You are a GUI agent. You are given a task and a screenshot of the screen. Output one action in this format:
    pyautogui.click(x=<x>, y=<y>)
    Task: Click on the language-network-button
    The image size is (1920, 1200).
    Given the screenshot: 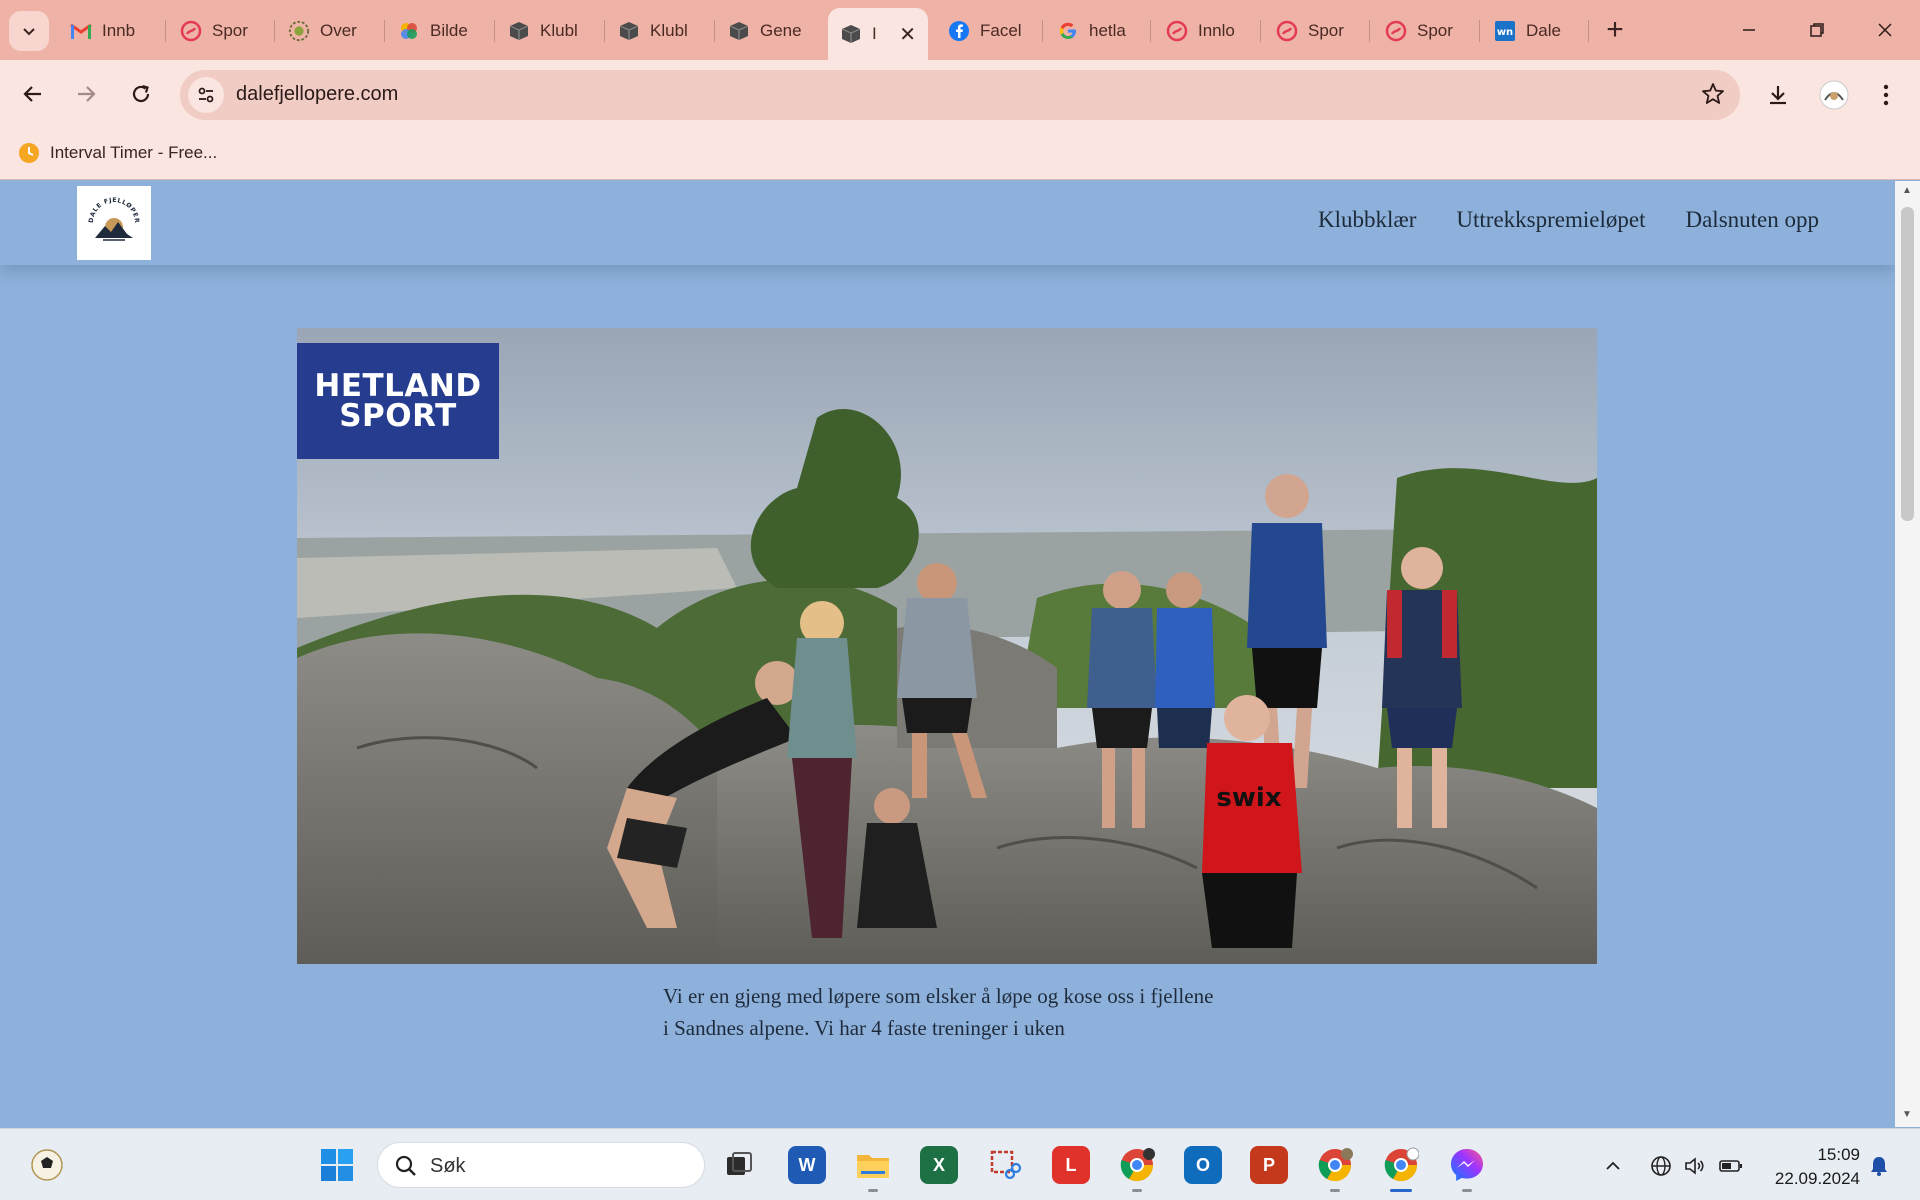 What is the action you would take?
    pyautogui.click(x=1661, y=1166)
    